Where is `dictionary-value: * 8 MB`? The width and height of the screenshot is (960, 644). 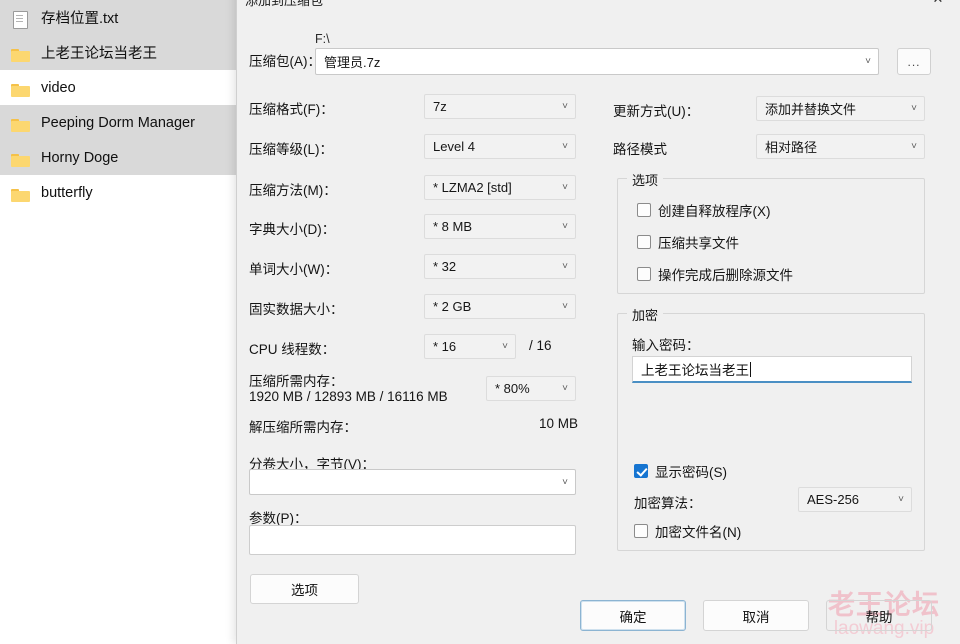
dictionary-value: * 8 MB is located at coordinates (453, 226).